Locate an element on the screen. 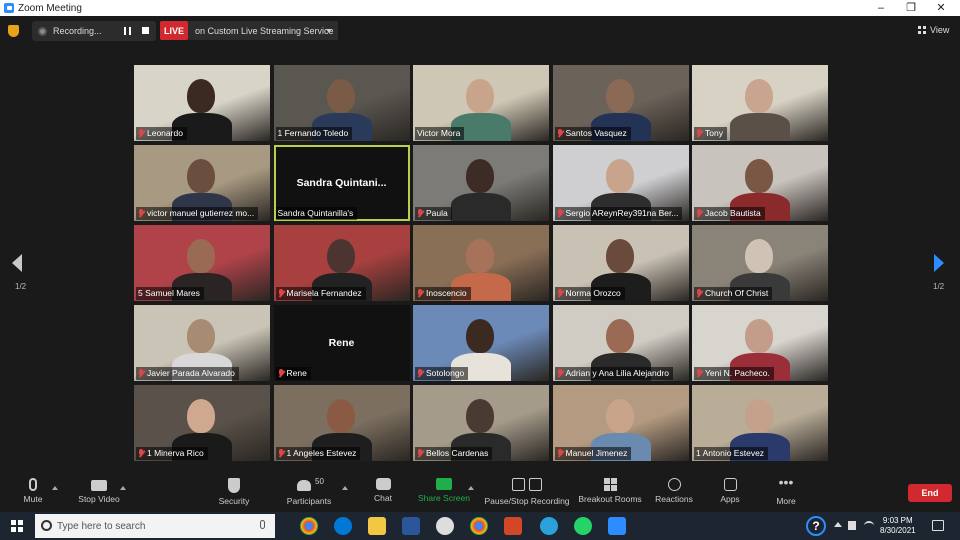  share-options-chevron-icon is located at coordinates (471, 488).